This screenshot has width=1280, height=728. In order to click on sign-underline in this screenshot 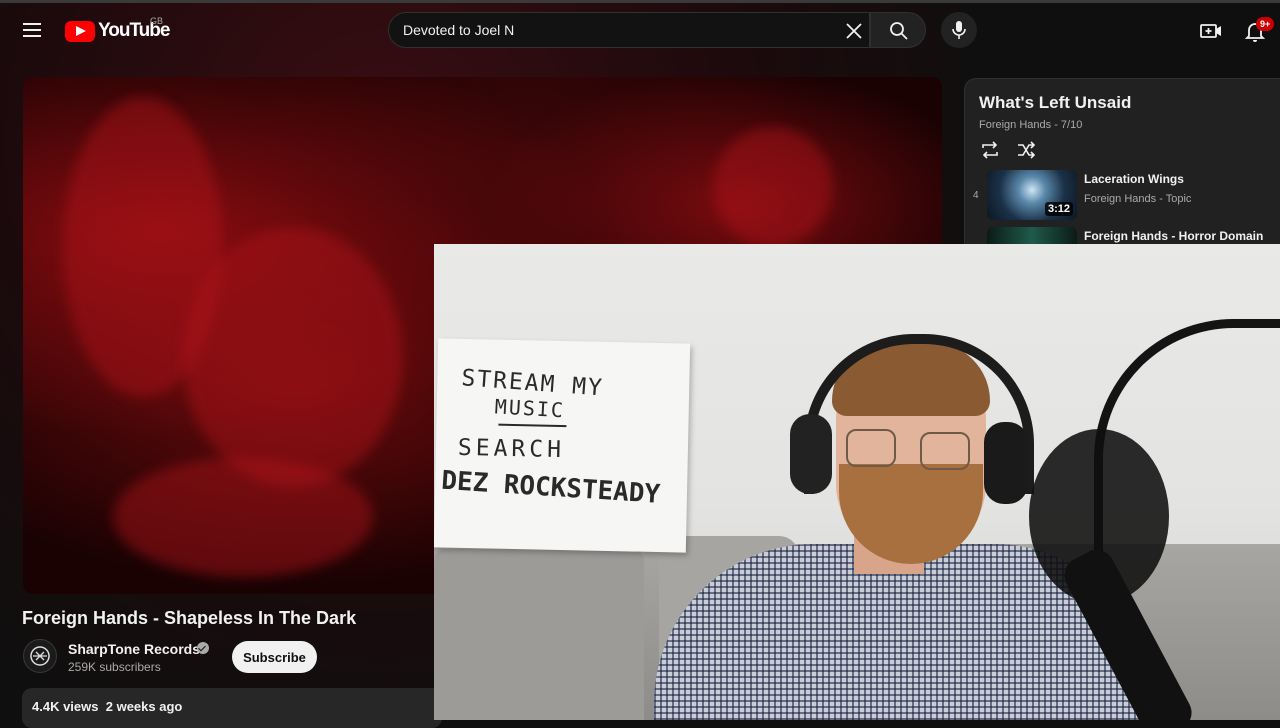, I will do `click(532, 425)`.